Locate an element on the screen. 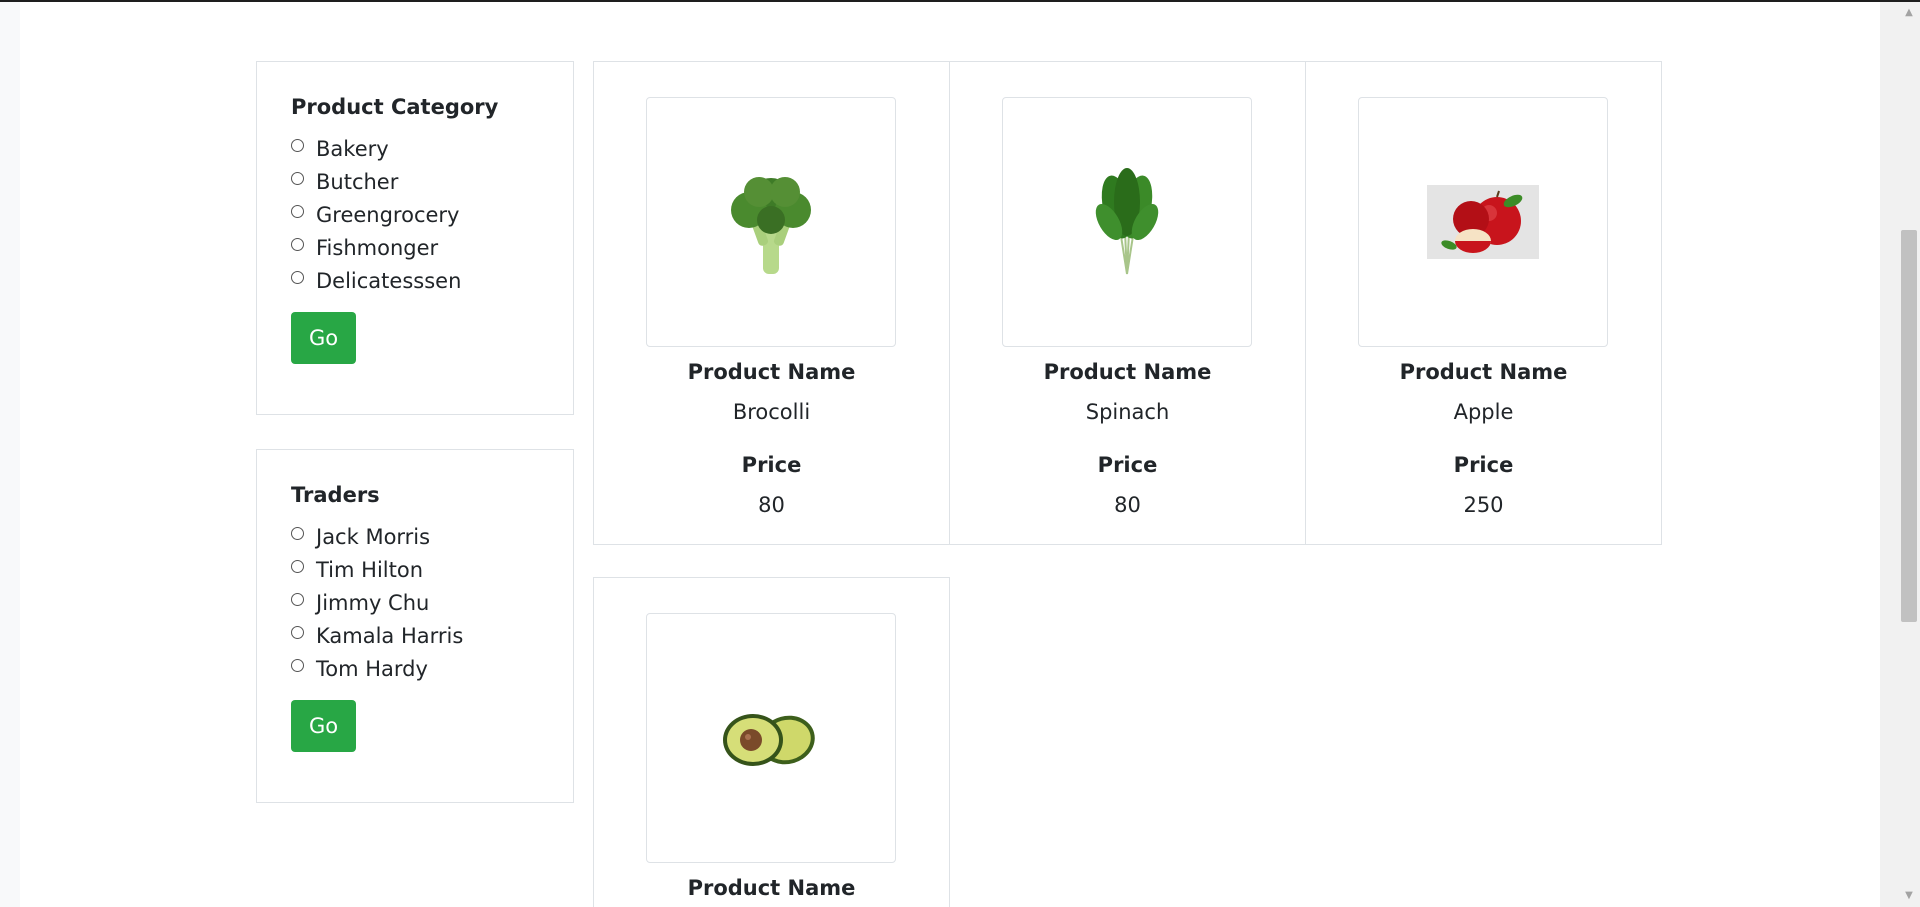 The image size is (1920, 907). trader-option-tom-hardy: Tom Hardy is located at coordinates (415, 668).